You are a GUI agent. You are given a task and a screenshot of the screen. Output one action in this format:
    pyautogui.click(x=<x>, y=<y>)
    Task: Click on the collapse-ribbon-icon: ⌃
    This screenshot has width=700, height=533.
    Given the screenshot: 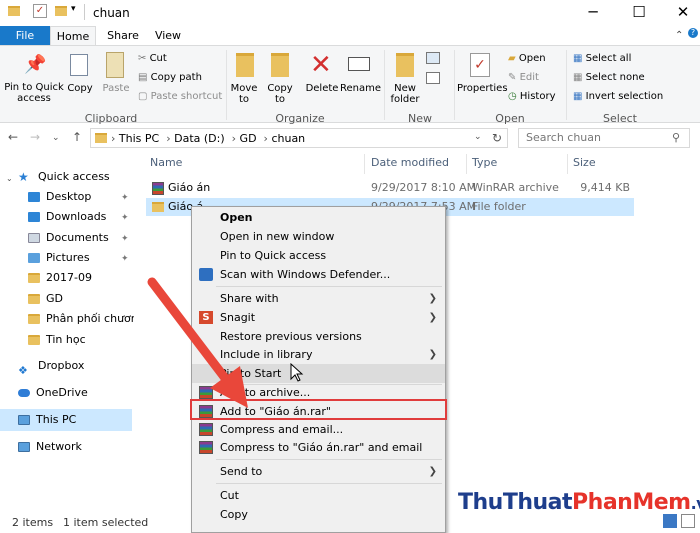 What is the action you would take?
    pyautogui.click(x=679, y=35)
    